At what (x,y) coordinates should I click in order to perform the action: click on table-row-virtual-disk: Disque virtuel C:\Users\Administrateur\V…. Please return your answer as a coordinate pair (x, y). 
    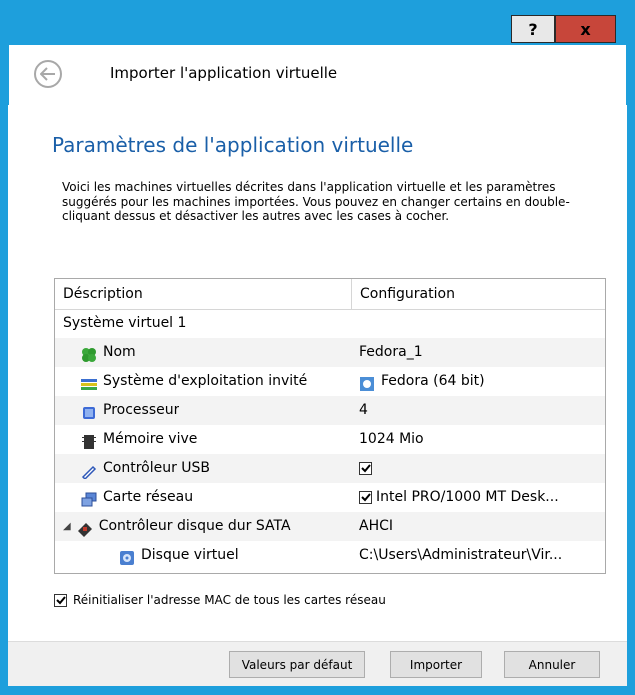
    Looking at the image, I should click on (330, 555).